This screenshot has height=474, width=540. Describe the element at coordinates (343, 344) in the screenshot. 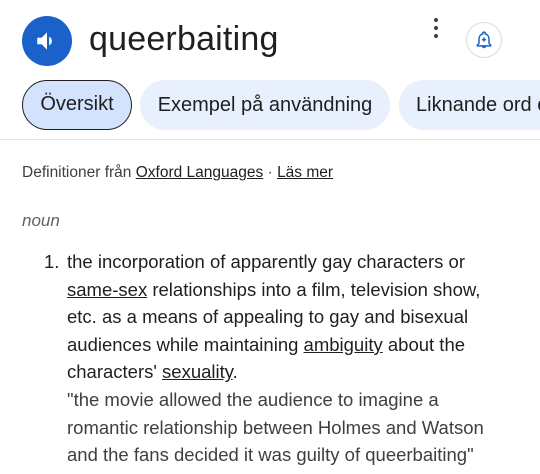

I see `ambiguity-link: ambiguity` at that location.